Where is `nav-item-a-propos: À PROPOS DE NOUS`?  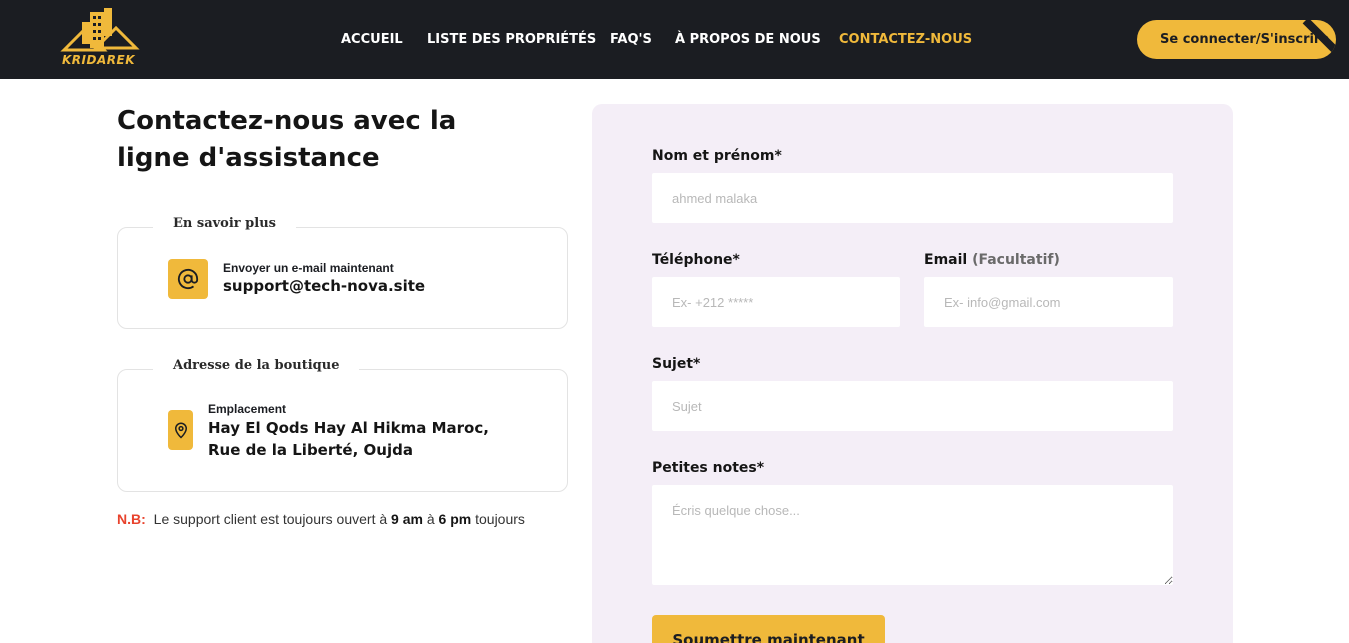 nav-item-a-propos: À PROPOS DE NOUS is located at coordinates (748, 39).